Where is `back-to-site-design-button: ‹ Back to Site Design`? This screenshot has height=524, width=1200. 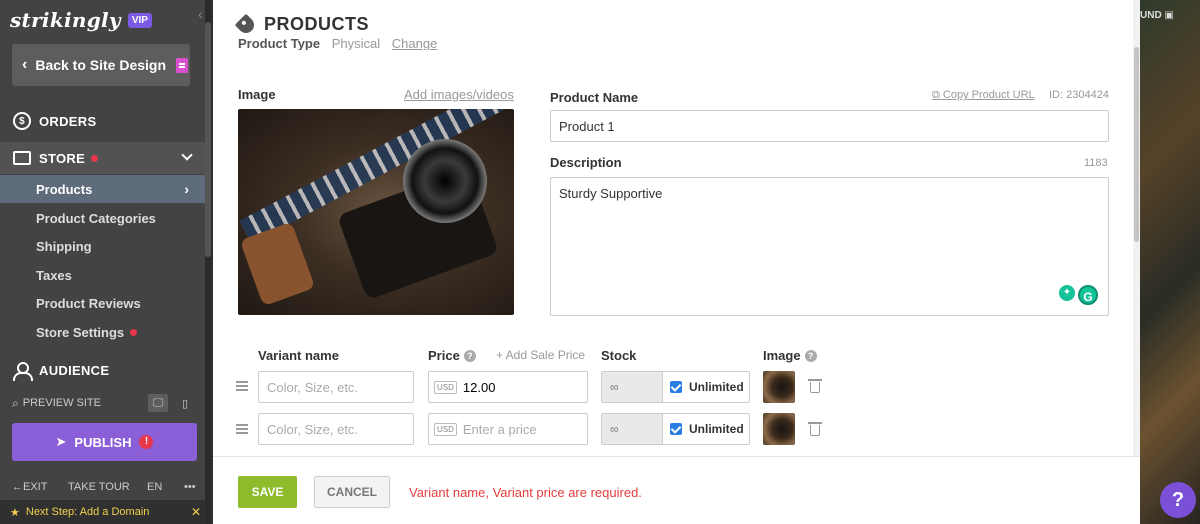
back-to-site-design-button: ‹ Back to Site Design is located at coordinates (101, 65).